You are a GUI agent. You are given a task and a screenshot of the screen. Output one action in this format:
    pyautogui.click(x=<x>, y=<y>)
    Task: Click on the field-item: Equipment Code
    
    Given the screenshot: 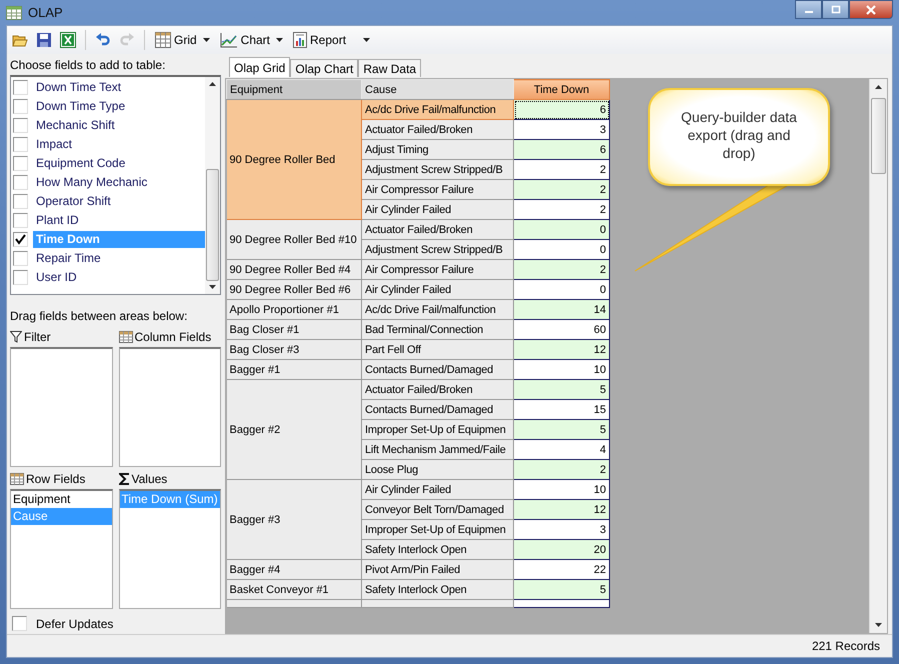 What is the action you would take?
    pyautogui.click(x=119, y=163)
    